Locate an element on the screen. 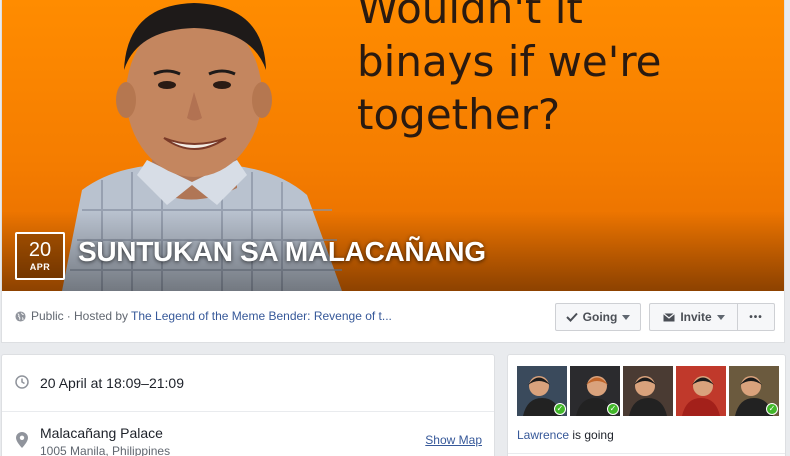 This screenshot has height=456, width=790. going-button: Going is located at coordinates (598, 317).